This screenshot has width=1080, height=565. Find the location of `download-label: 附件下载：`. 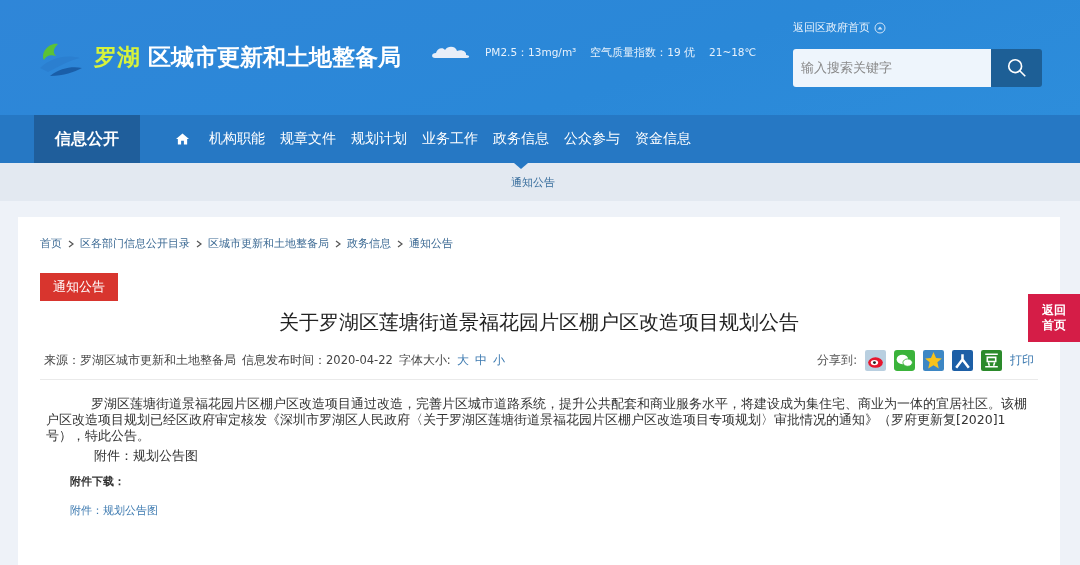

download-label: 附件下载： is located at coordinates (97, 481).